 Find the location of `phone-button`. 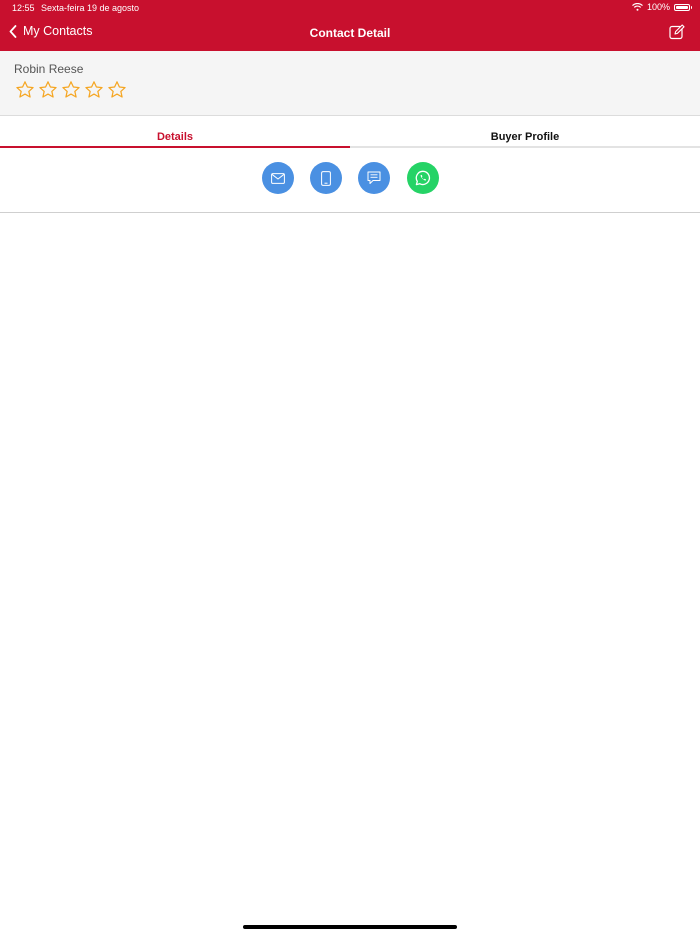

phone-button is located at coordinates (326, 178).